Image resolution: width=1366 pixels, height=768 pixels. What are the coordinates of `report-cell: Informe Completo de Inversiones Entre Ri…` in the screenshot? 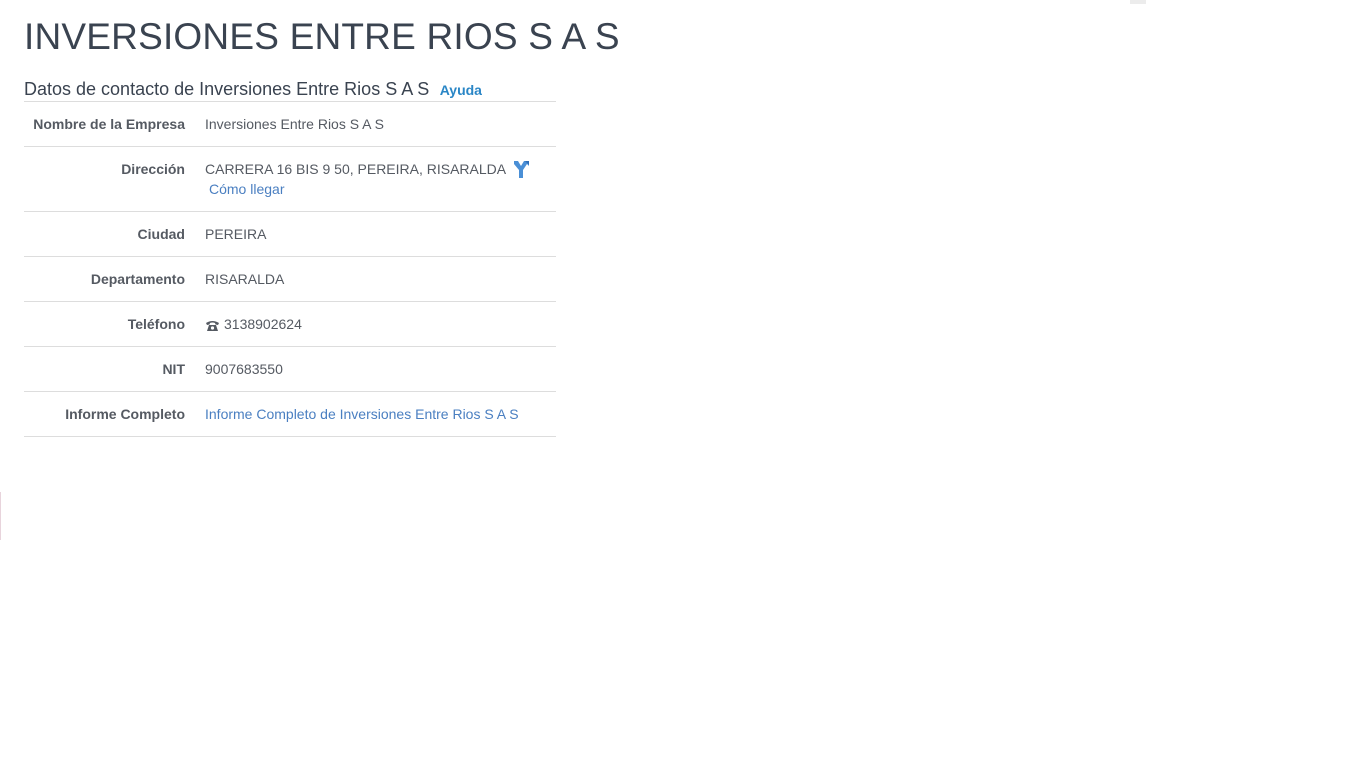 It's located at (380, 414).